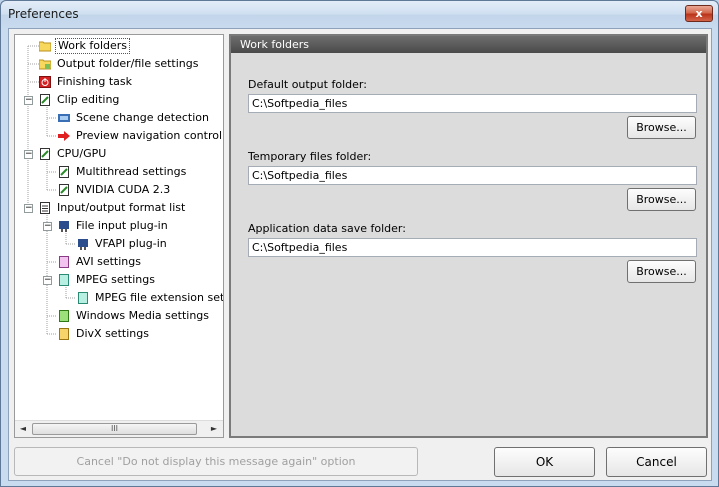 The width and height of the screenshot is (719, 487). What do you see at coordinates (115, 190) in the screenshot?
I see `tree-item-nvidia-cuda: NVIDIA CUDA 2.3` at bounding box center [115, 190].